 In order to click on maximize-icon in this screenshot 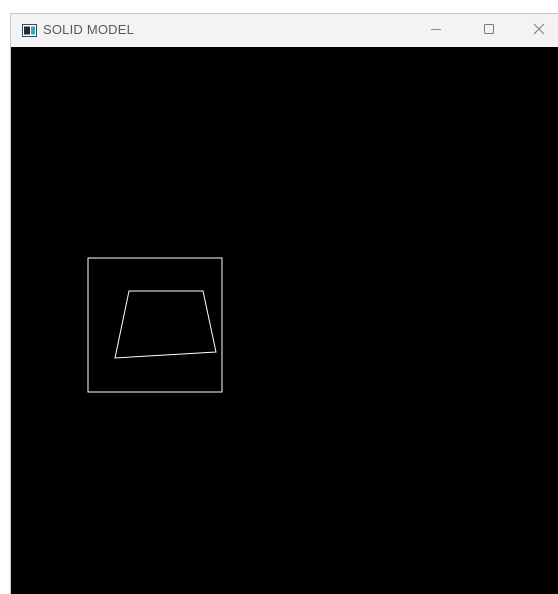, I will do `click(489, 31)`.